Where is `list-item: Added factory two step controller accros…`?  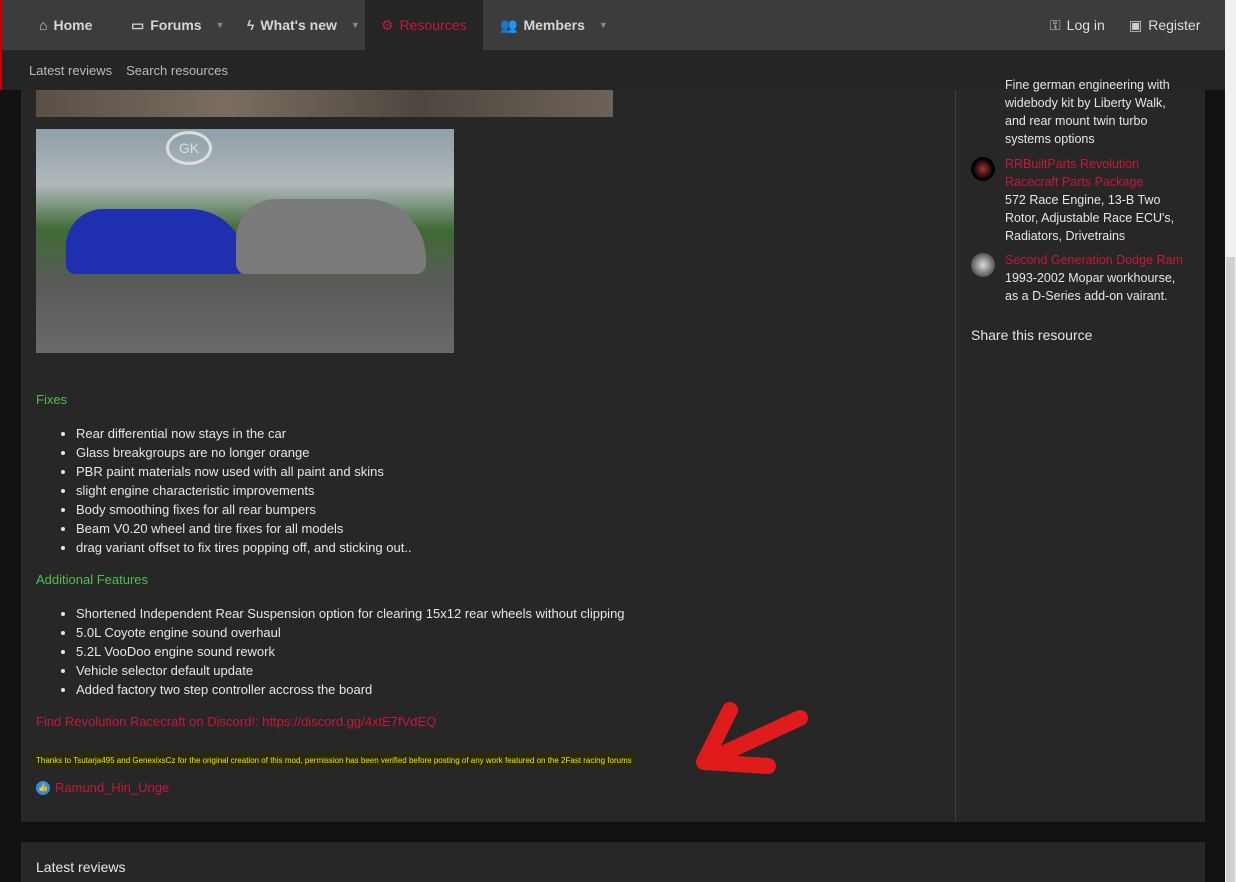 list-item: Added factory two step controller accros… is located at coordinates (350, 689).